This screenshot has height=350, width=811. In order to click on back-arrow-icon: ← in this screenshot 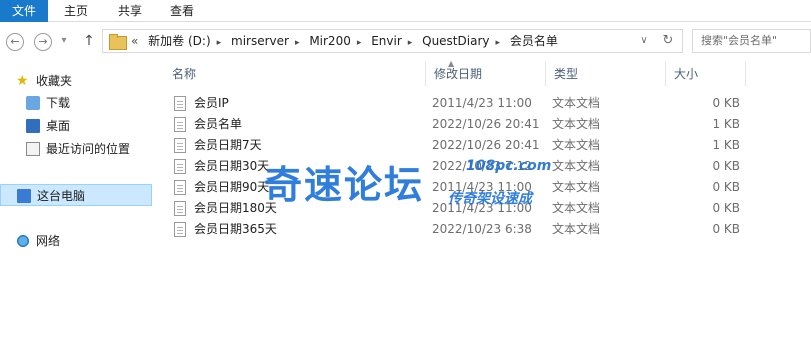, I will do `click(15, 42)`.